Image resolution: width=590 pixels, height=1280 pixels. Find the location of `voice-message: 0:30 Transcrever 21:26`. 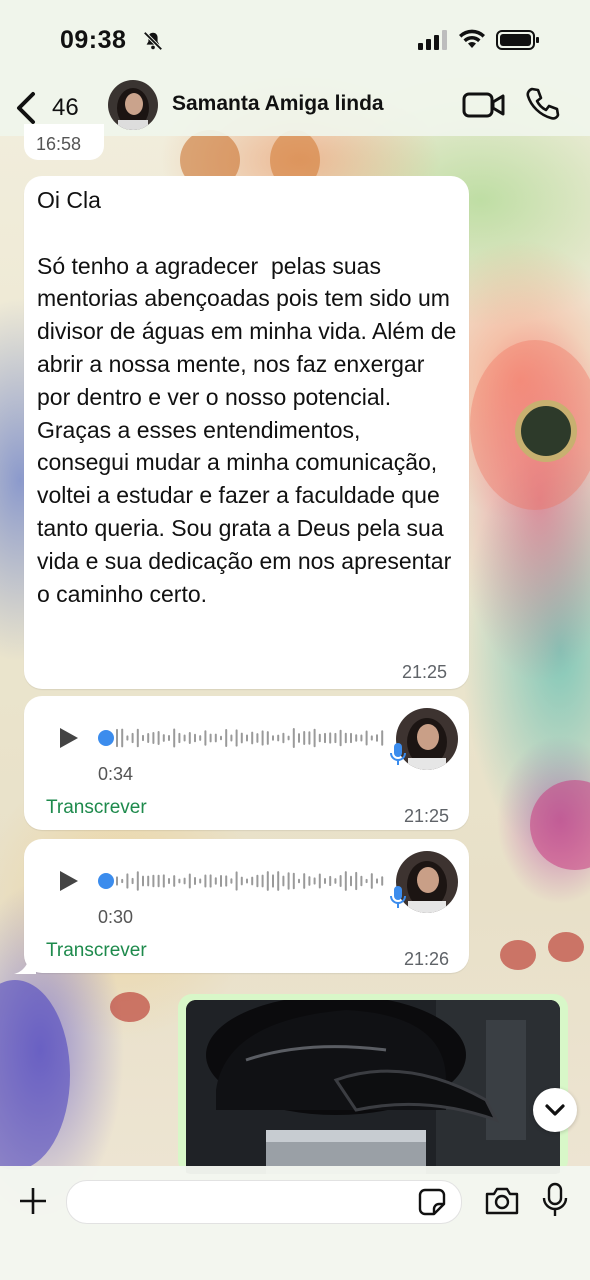

voice-message: 0:30 Transcrever 21:26 is located at coordinates (246, 906).